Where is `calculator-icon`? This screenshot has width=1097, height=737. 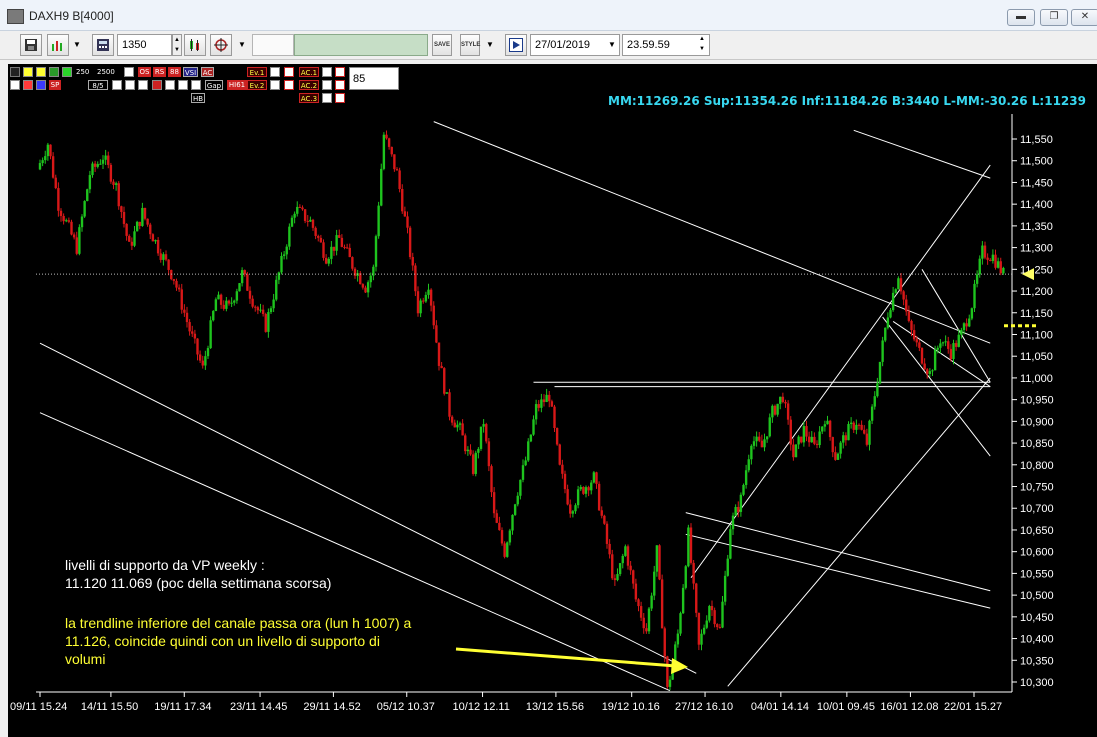 calculator-icon is located at coordinates (103, 45).